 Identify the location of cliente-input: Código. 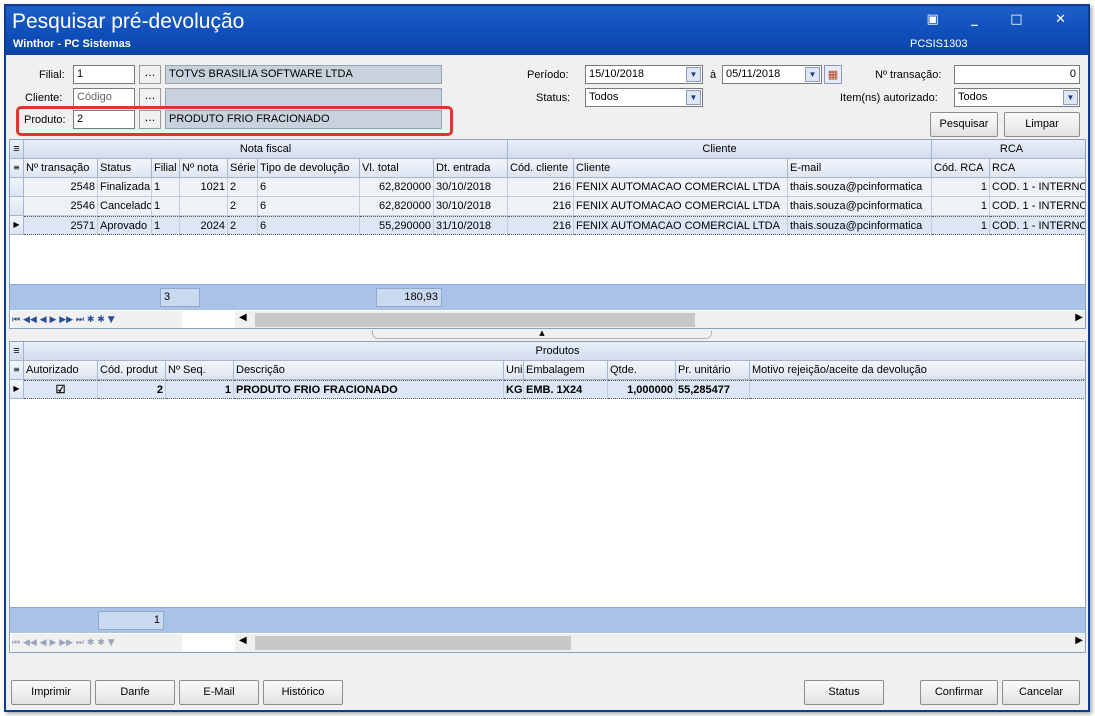
(104, 97).